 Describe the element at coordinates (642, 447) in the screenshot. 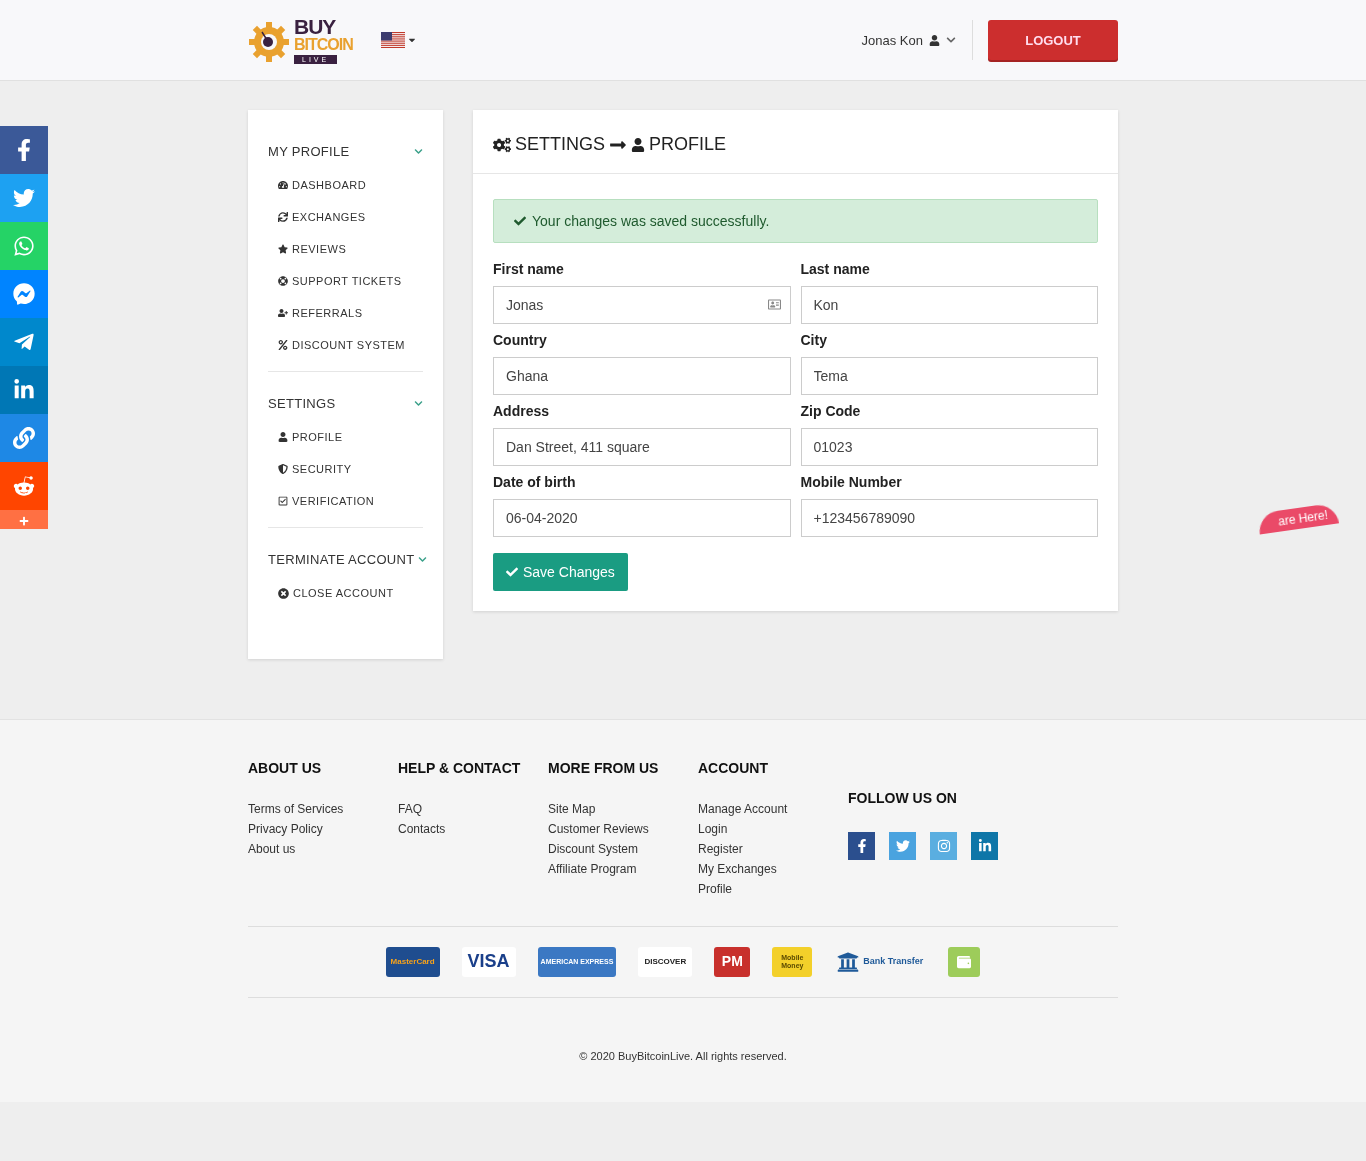

I see `input-field: Dan Street, 411 square` at that location.